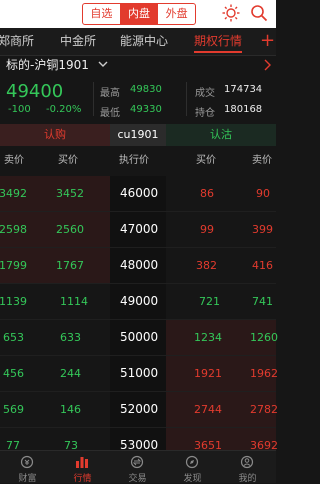 The width and height of the screenshot is (320, 484). I want to click on nav-label: 发现, so click(192, 479).